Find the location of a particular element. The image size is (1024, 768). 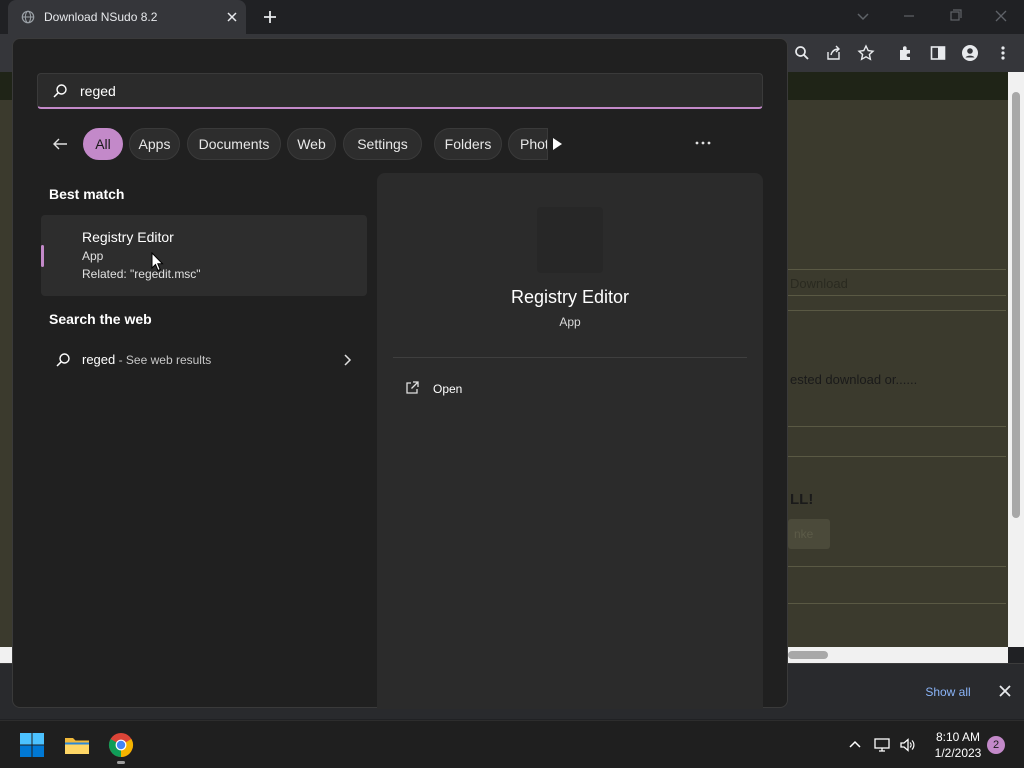

filter-chip-web: Web is located at coordinates (311, 144).